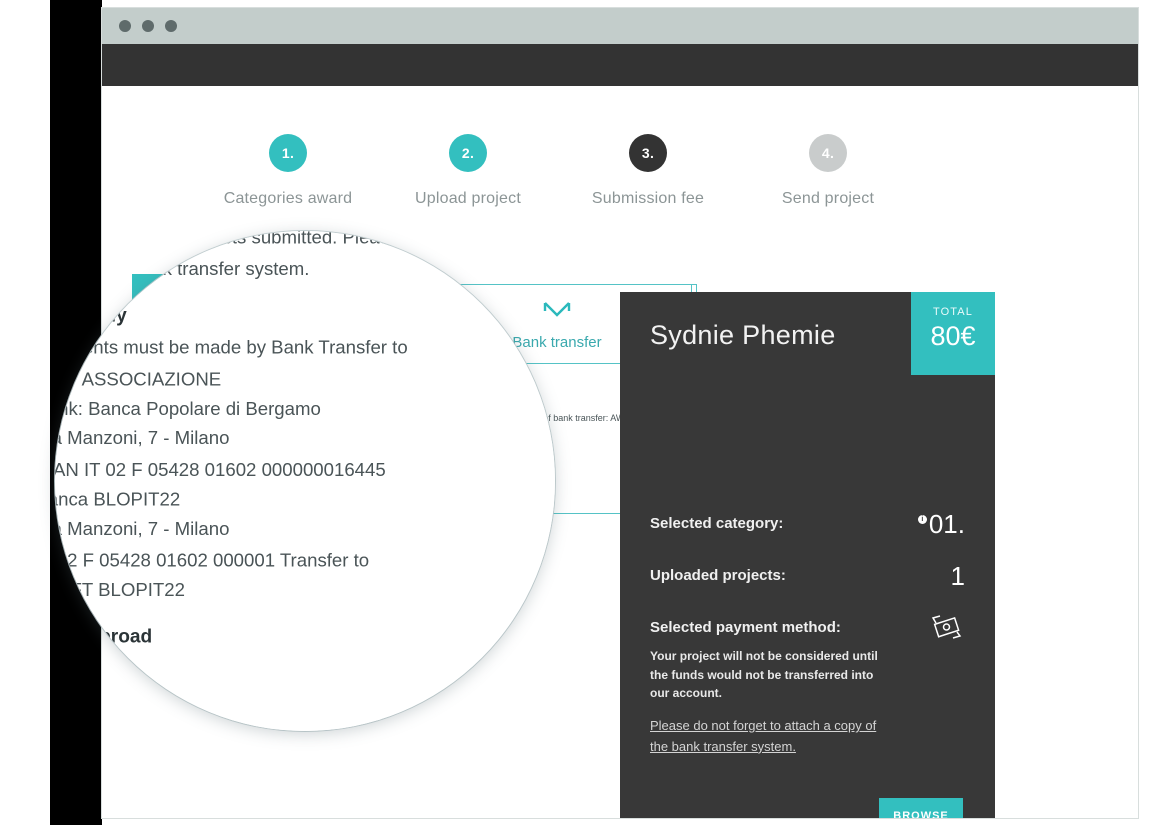 This screenshot has height=825, width=1150. I want to click on uploaded-projects-value: 1, so click(957, 576).